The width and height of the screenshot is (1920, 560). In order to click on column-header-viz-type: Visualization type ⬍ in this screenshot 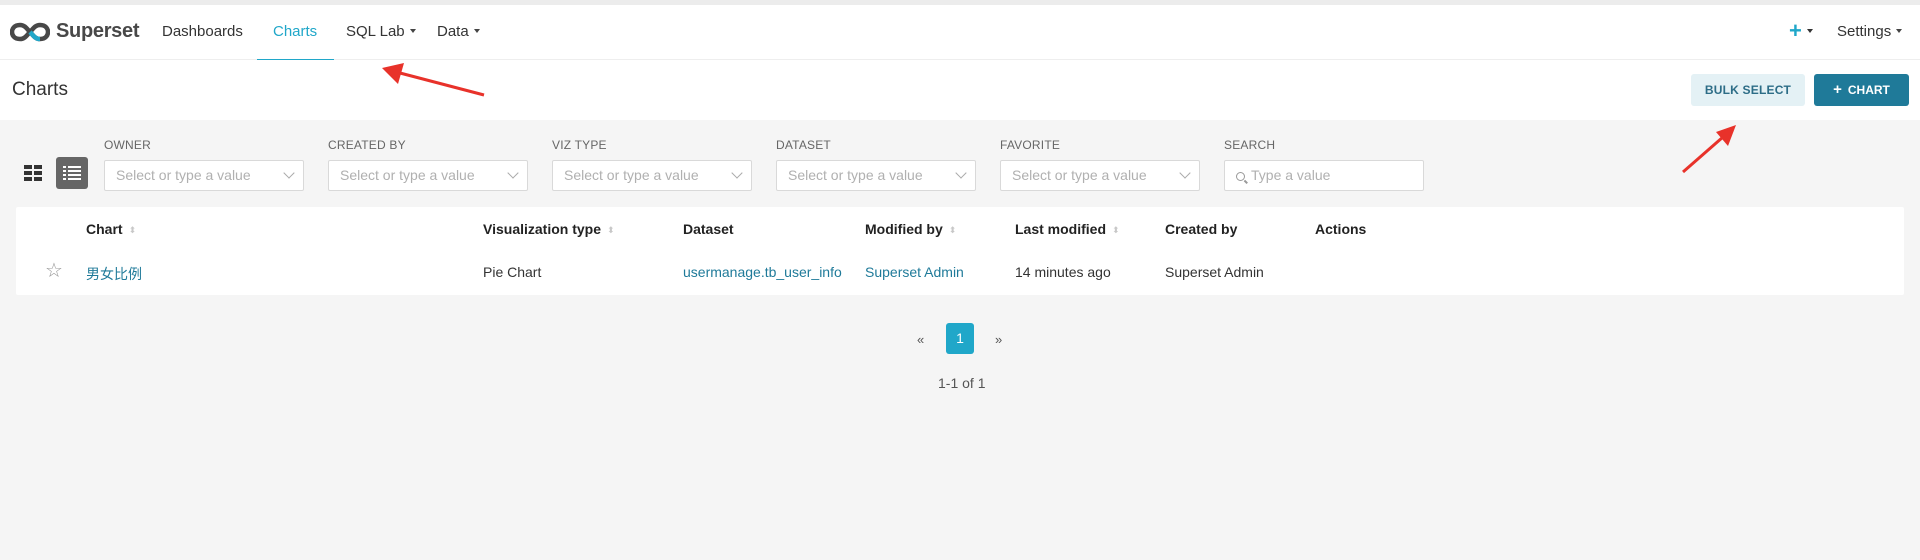, I will do `click(549, 229)`.